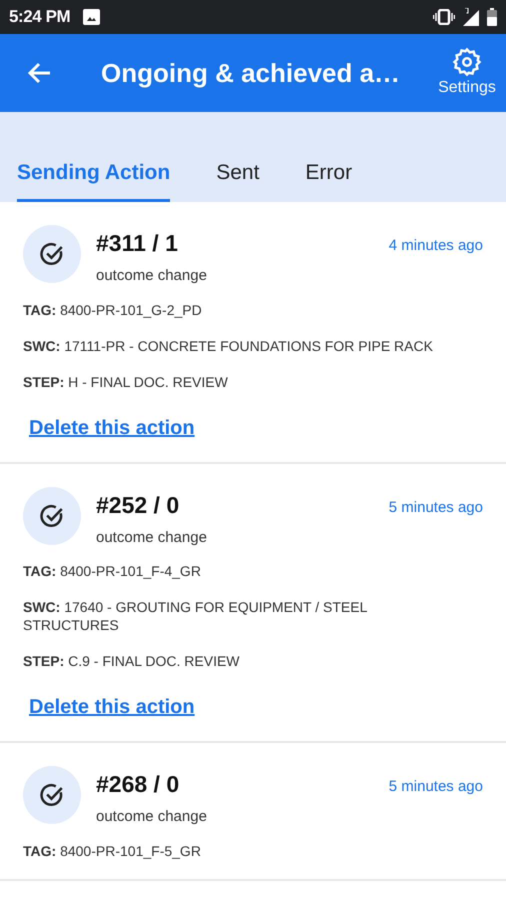 Image resolution: width=506 pixels, height=900 pixels. I want to click on detail-line: SWC: 17111-PR - CONCRETE FOUNDATIONS FOR PIPE RACK, so click(228, 345).